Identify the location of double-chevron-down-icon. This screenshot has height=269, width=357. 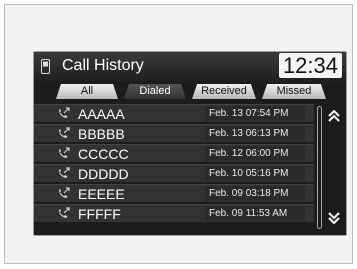
(334, 218).